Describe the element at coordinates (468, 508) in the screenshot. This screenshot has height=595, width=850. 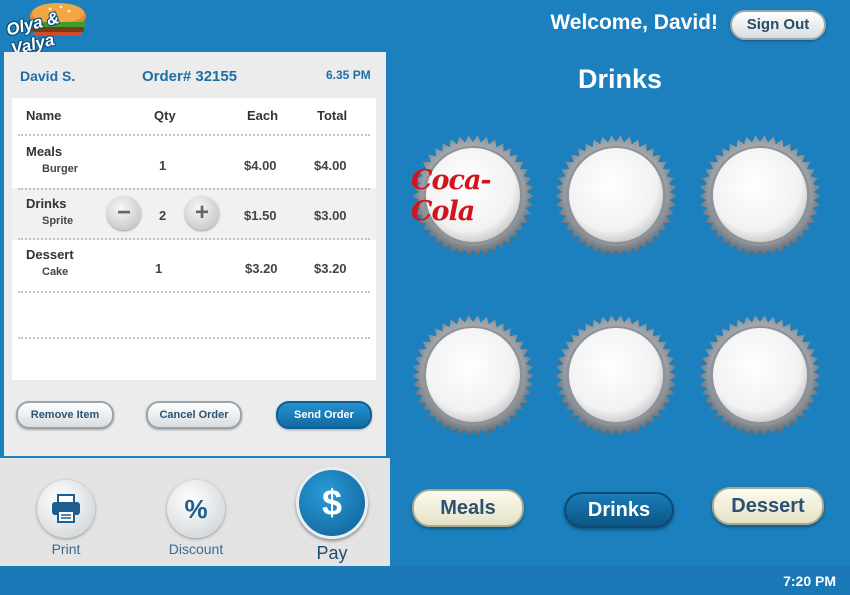
I see `category-meals-button: Meals` at that location.